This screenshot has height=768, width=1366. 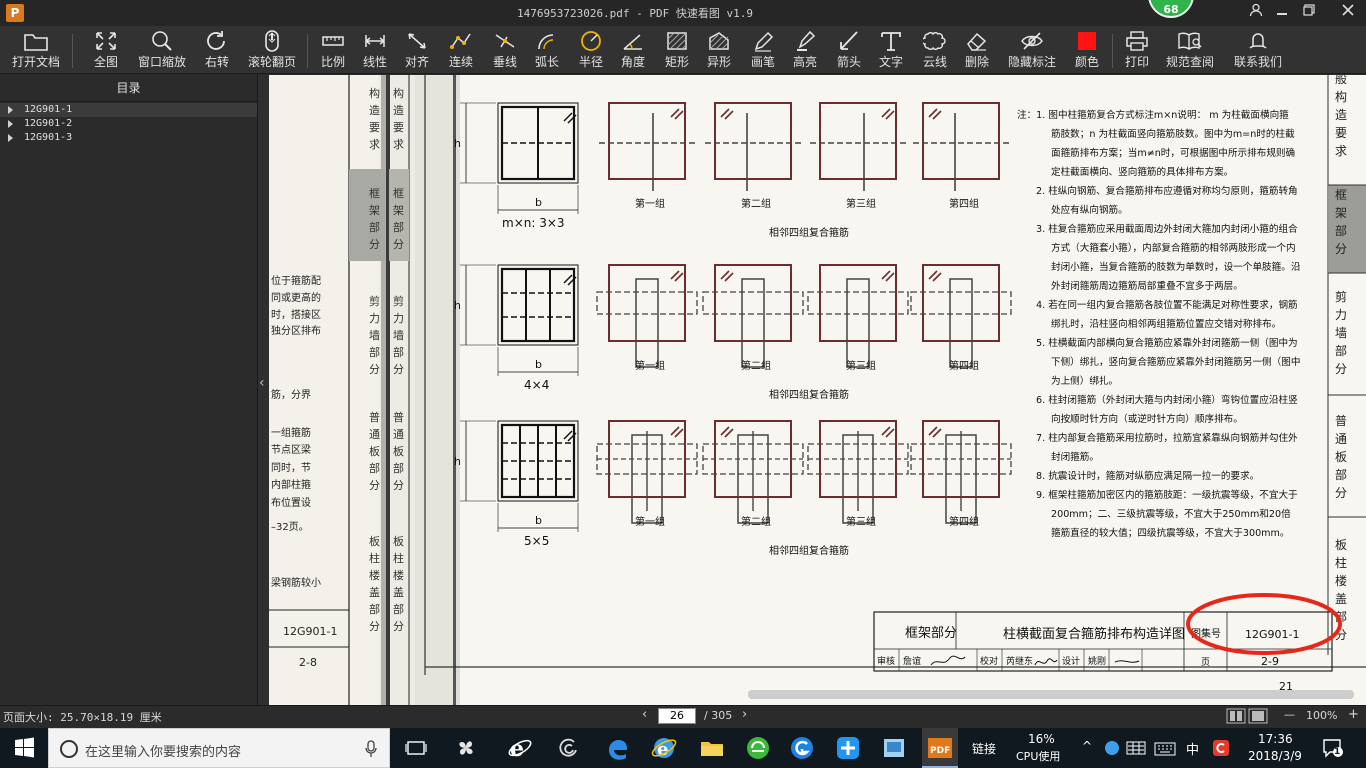 What do you see at coordinates (296, 582) in the screenshot?
I see `left-page-text-line: 梁钢筋较小` at bounding box center [296, 582].